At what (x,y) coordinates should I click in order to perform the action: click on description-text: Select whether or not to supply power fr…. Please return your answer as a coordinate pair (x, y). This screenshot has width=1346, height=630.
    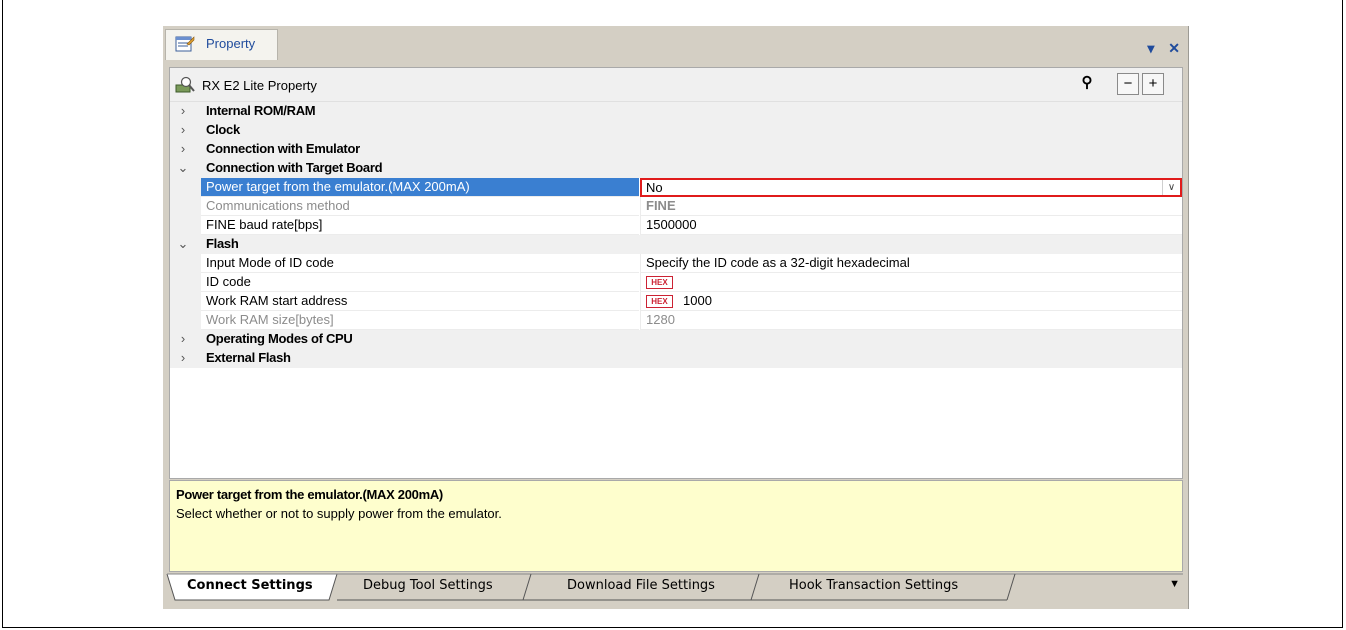
    Looking at the image, I should click on (339, 513).